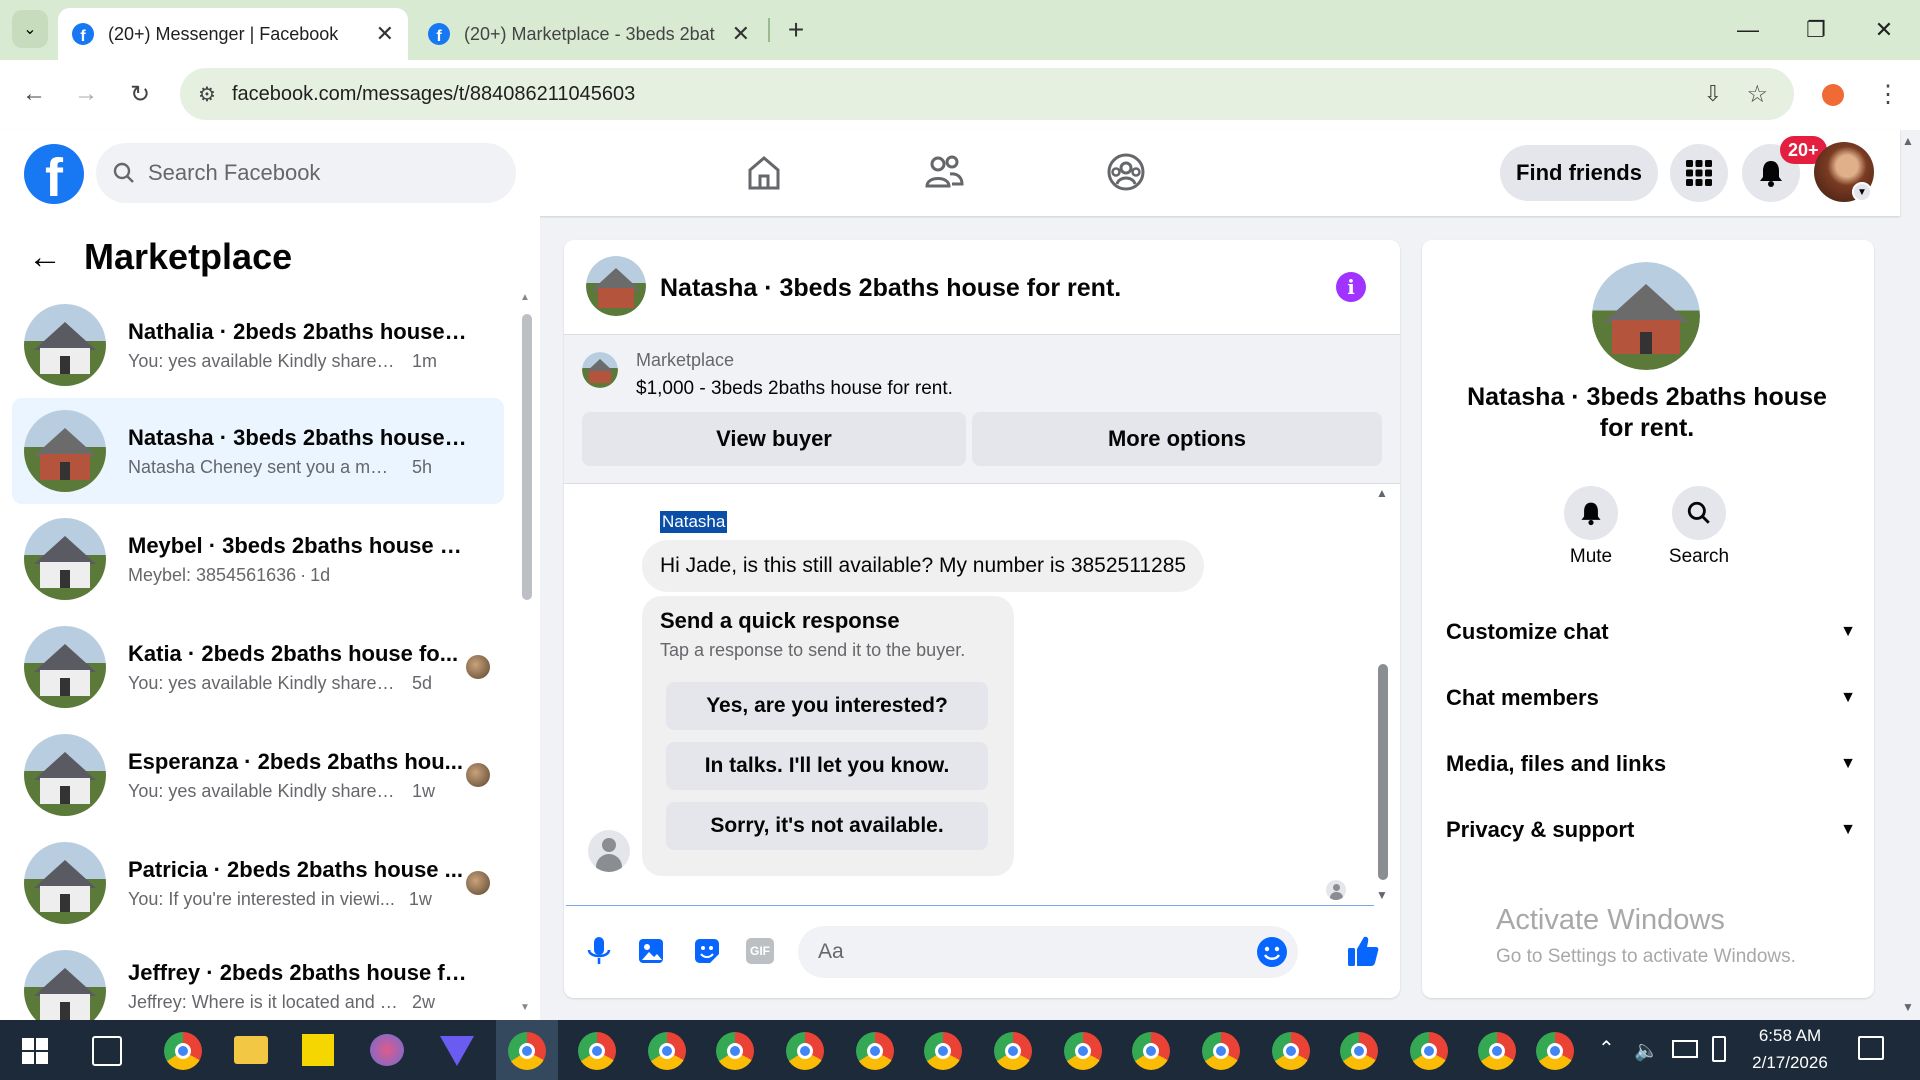 This screenshot has width=1920, height=1080. I want to click on battery-icon, so click(1719, 1049).